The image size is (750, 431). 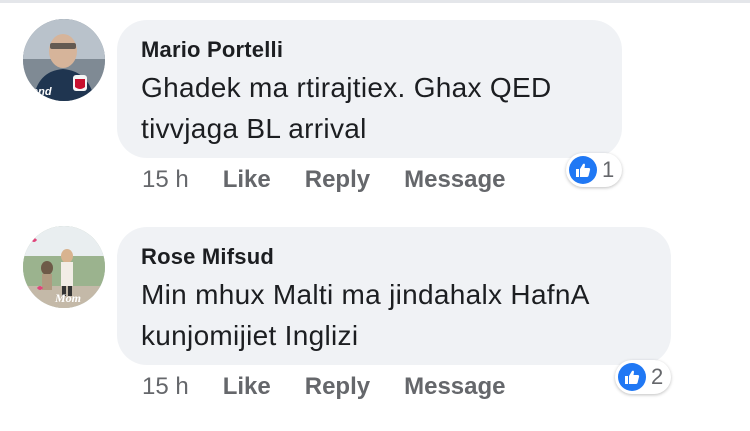 What do you see at coordinates (368, 50) in the screenshot?
I see `comment-author: Mario Portelli` at bounding box center [368, 50].